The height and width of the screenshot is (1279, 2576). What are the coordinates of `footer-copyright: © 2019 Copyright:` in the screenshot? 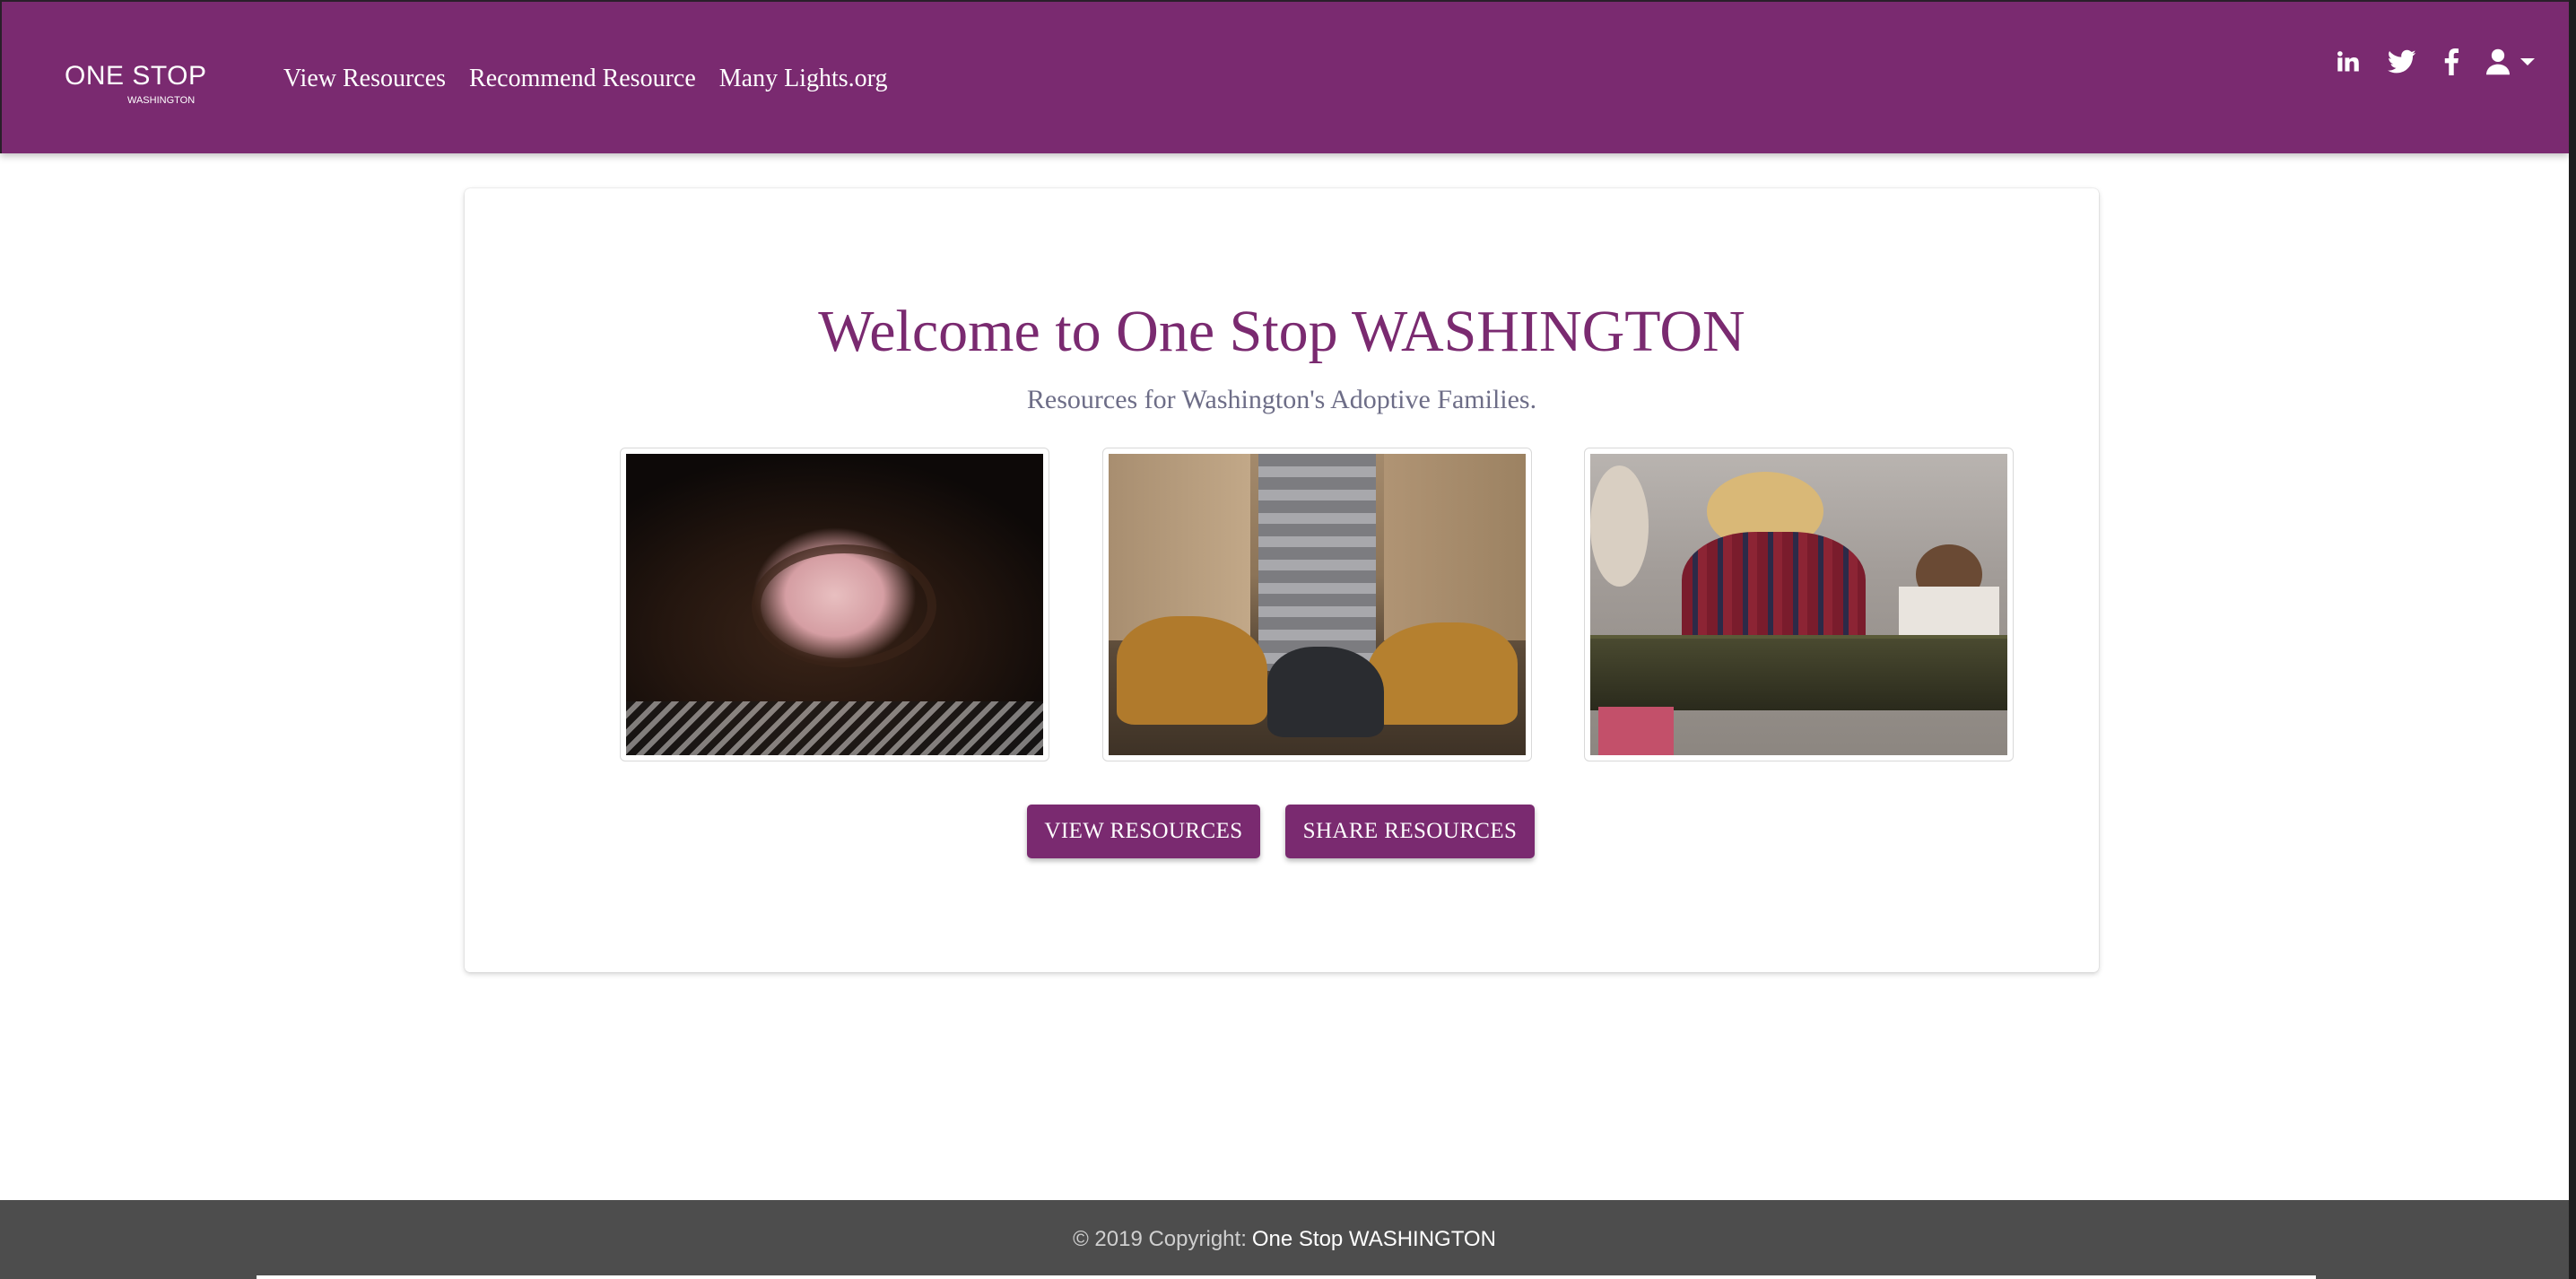 It's located at (1160, 1239).